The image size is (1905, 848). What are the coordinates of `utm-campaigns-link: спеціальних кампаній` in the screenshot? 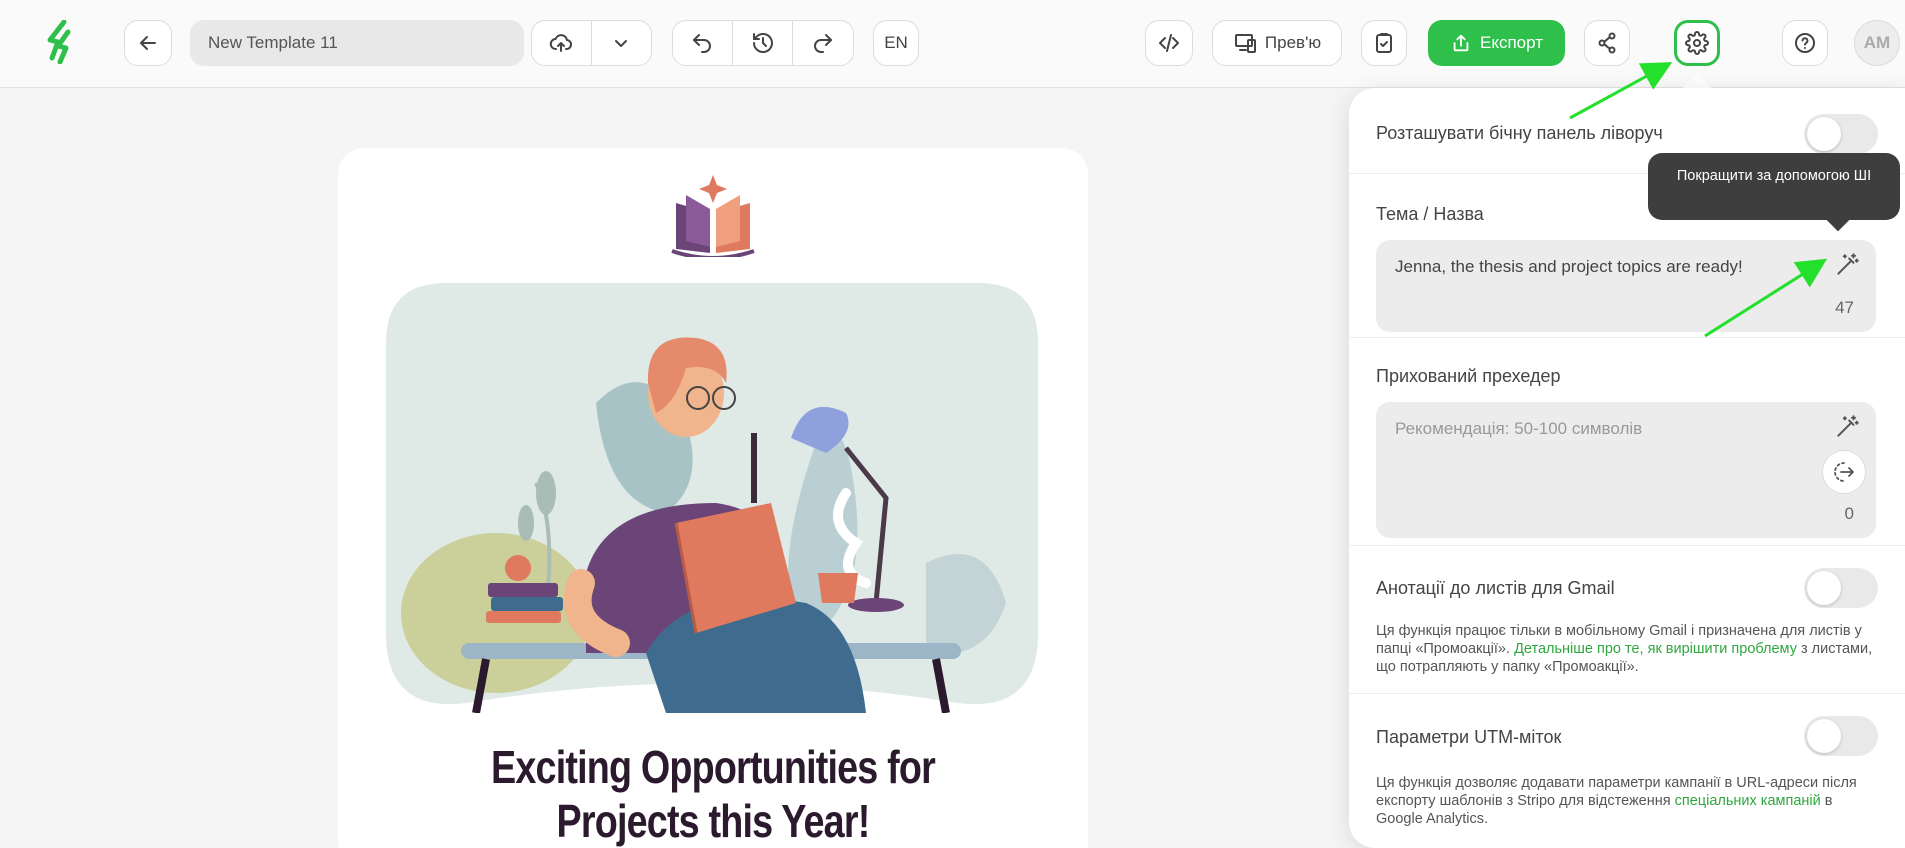 It's located at (1748, 801).